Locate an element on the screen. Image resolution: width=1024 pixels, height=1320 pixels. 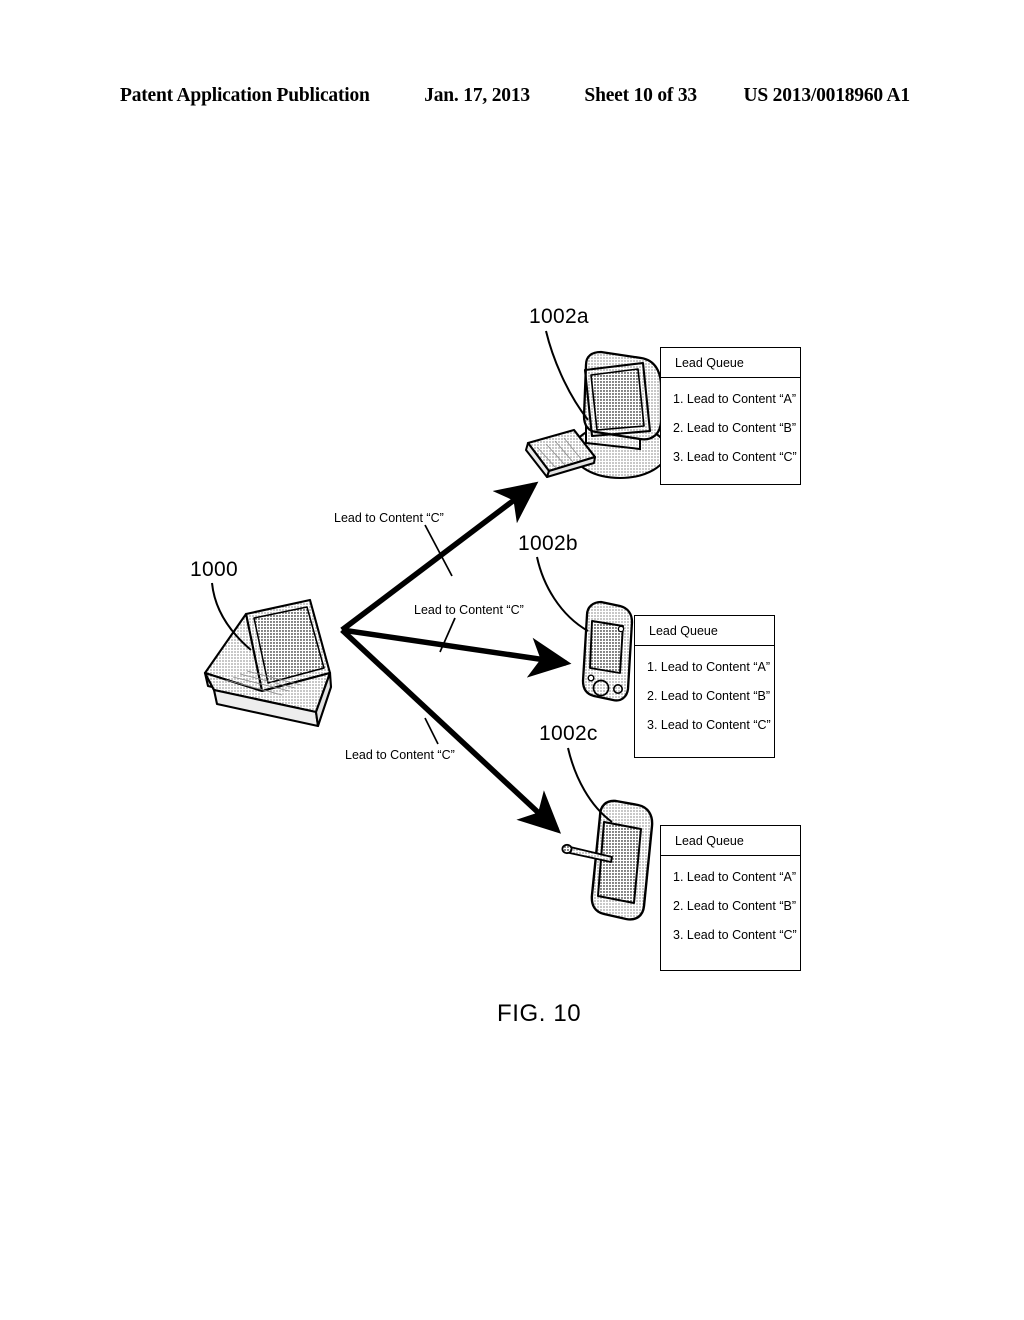
ref-label-1002c: 1002c is located at coordinates (568, 733).